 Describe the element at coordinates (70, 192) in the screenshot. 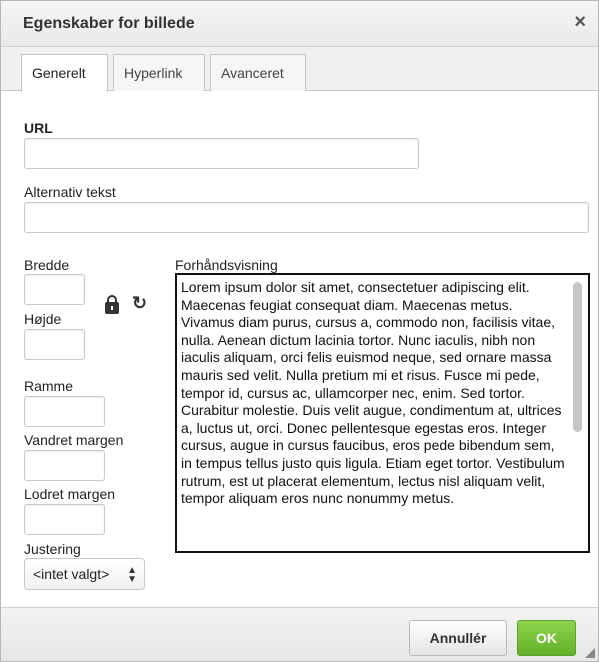

I see `alt-text-label: Alternativ tekst` at that location.